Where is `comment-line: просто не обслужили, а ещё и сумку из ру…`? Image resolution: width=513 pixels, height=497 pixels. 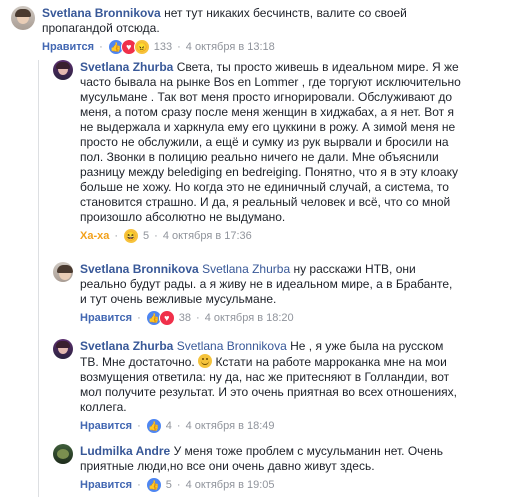 comment-line: просто не обслужили, а ещё и сумку из ру… is located at coordinates (264, 142).